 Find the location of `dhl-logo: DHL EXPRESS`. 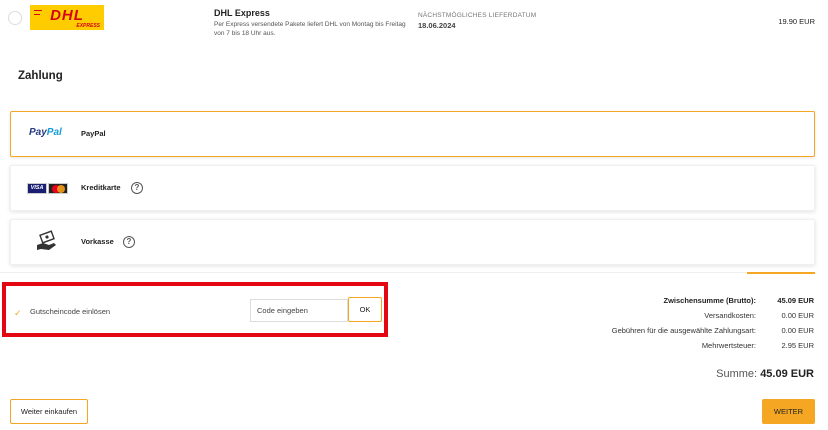

dhl-logo: DHL EXPRESS is located at coordinates (67, 17).